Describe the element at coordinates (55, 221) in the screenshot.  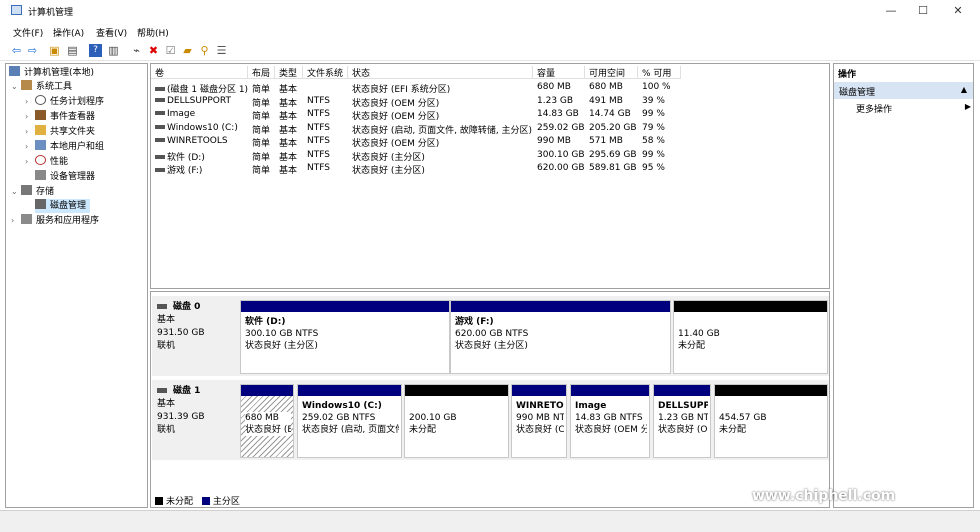
I see `tree-item-services: › 服务和应用程序` at that location.